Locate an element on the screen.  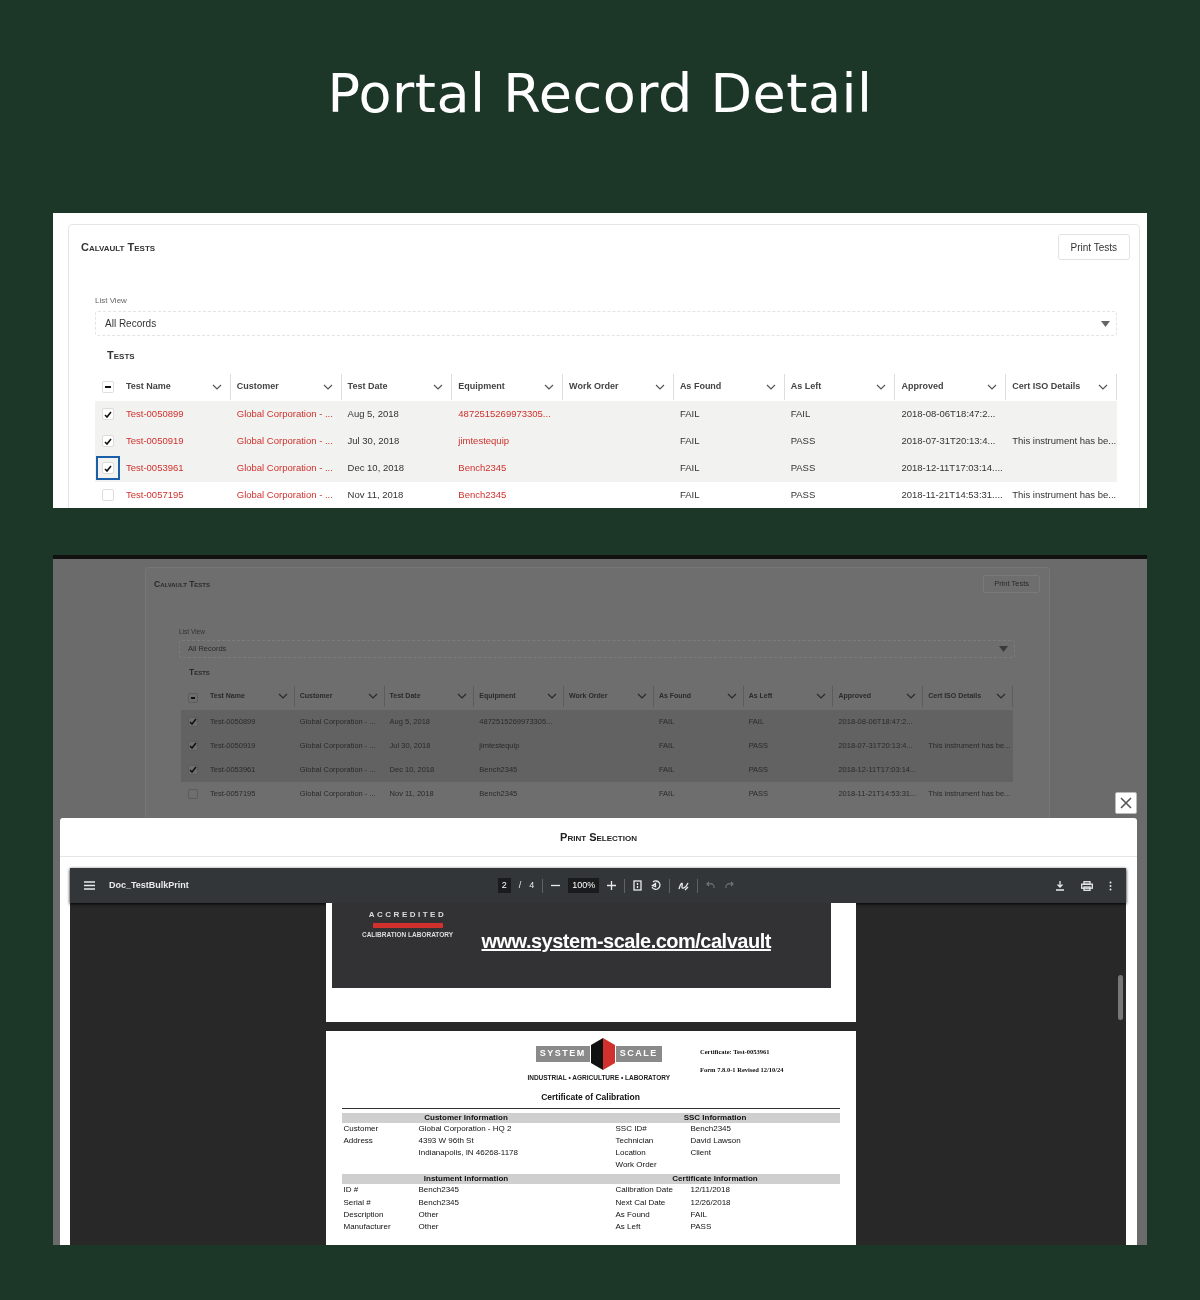
zoom-field: 100% is located at coordinates (584, 885).